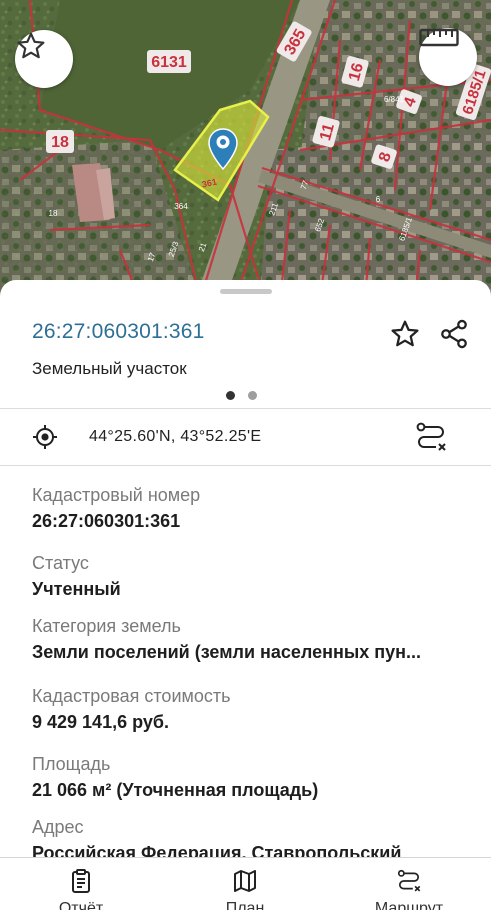  I want to click on field-label: Площадь, so click(71, 764).